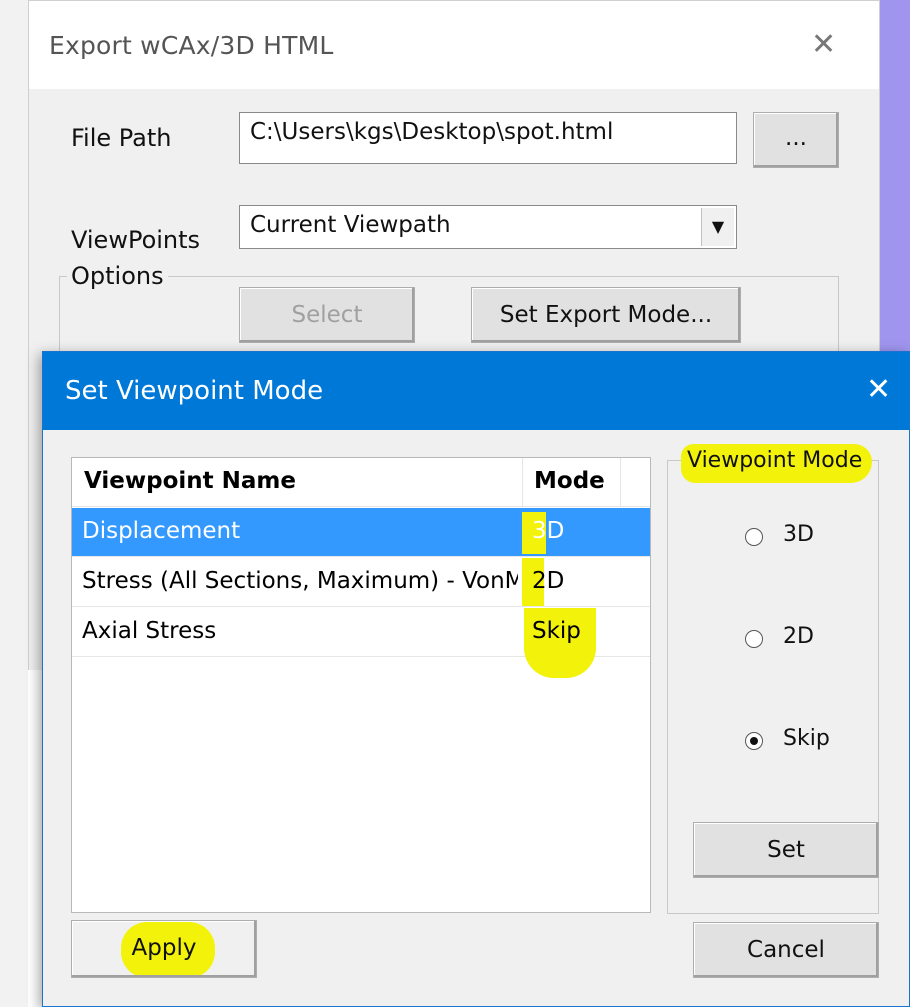 The image size is (910, 1007). I want to click on viewpoints-dropdown: Current Viewpath ▼, so click(488, 227).